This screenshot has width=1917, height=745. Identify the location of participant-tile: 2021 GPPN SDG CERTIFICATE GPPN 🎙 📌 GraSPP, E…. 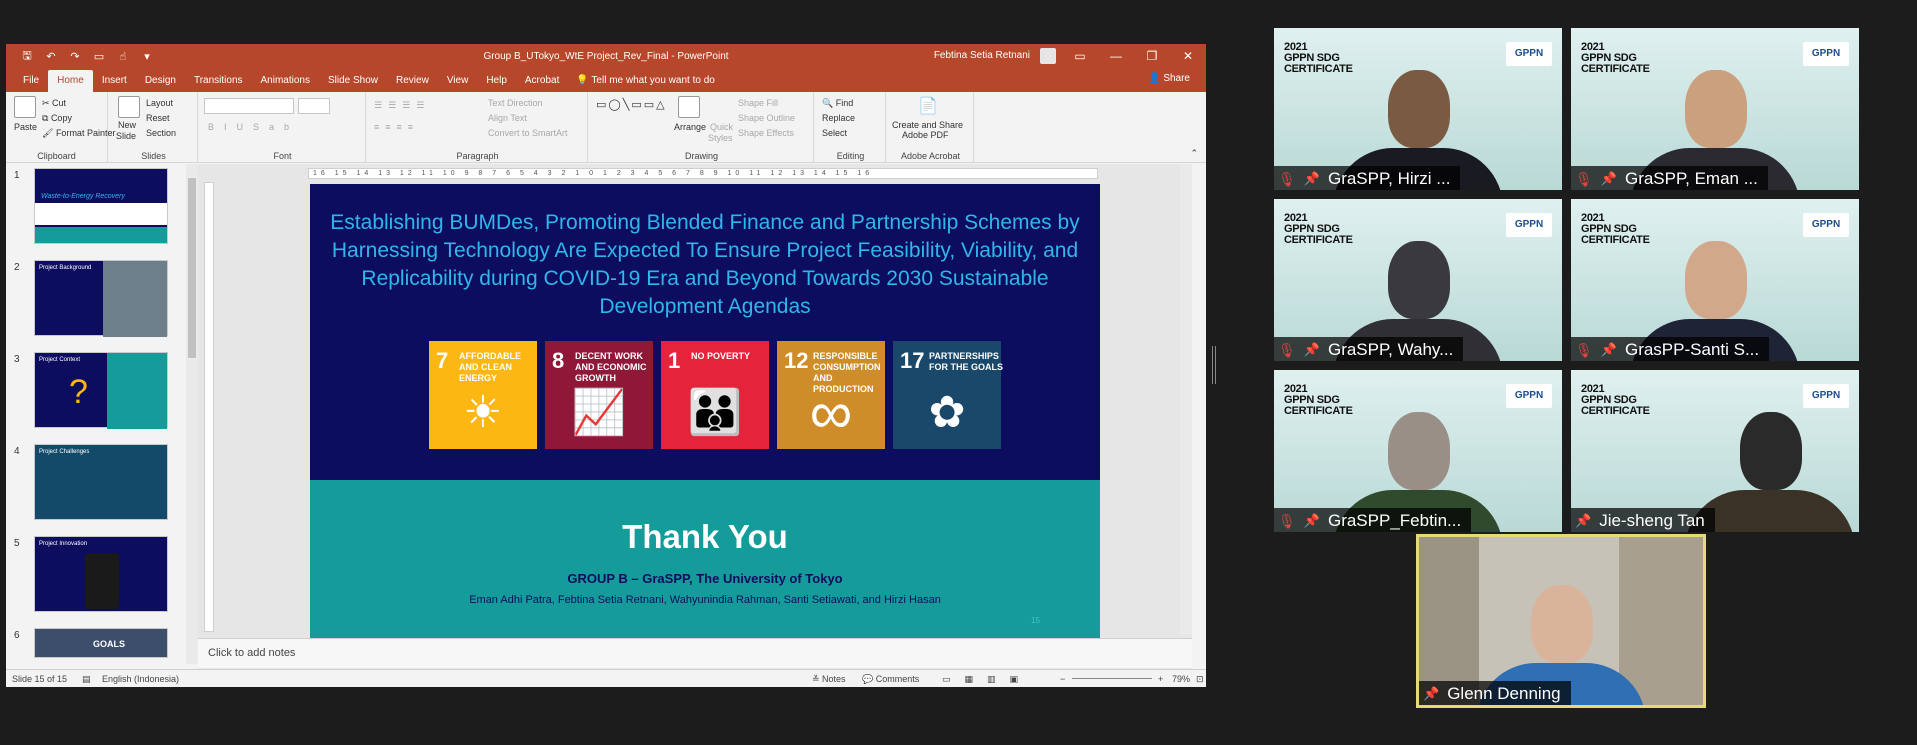
(1715, 109).